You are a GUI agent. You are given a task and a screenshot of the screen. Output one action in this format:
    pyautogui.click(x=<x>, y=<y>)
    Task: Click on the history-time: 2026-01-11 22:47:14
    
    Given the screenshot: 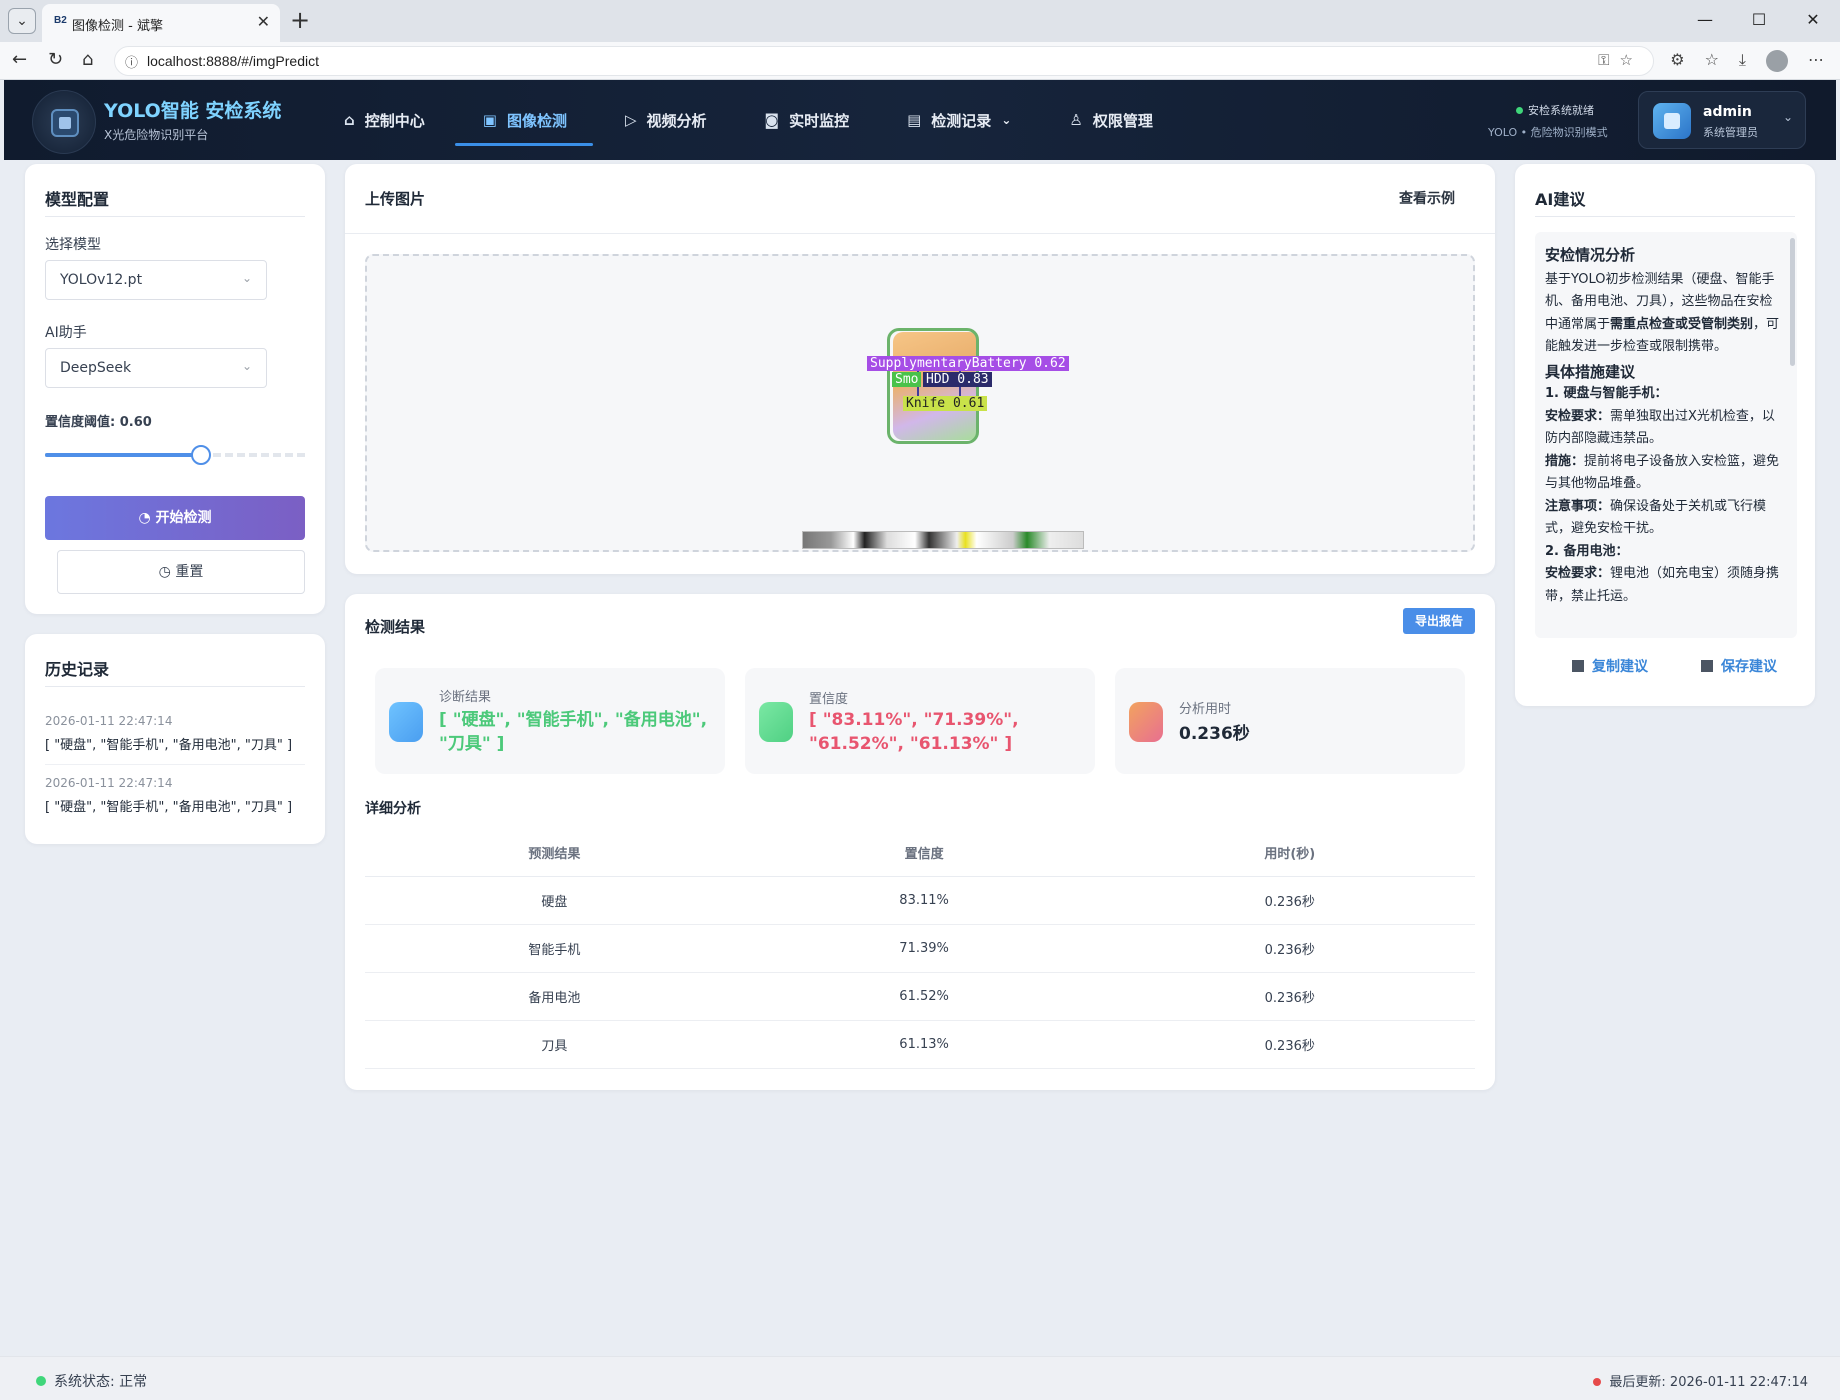 What is the action you would take?
    pyautogui.click(x=109, y=783)
    